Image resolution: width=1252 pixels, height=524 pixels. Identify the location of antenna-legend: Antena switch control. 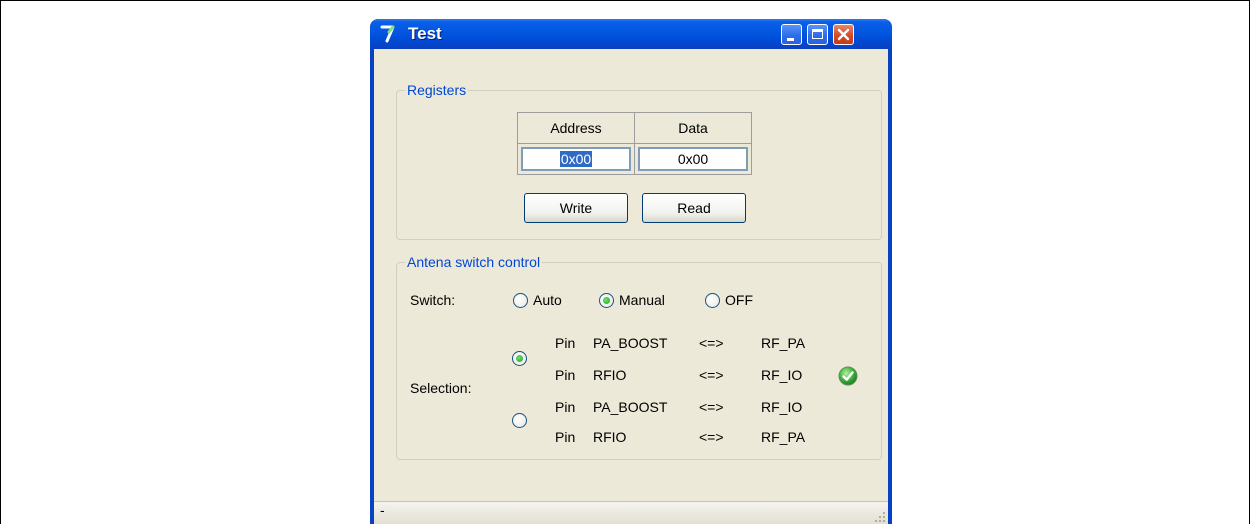
(474, 262).